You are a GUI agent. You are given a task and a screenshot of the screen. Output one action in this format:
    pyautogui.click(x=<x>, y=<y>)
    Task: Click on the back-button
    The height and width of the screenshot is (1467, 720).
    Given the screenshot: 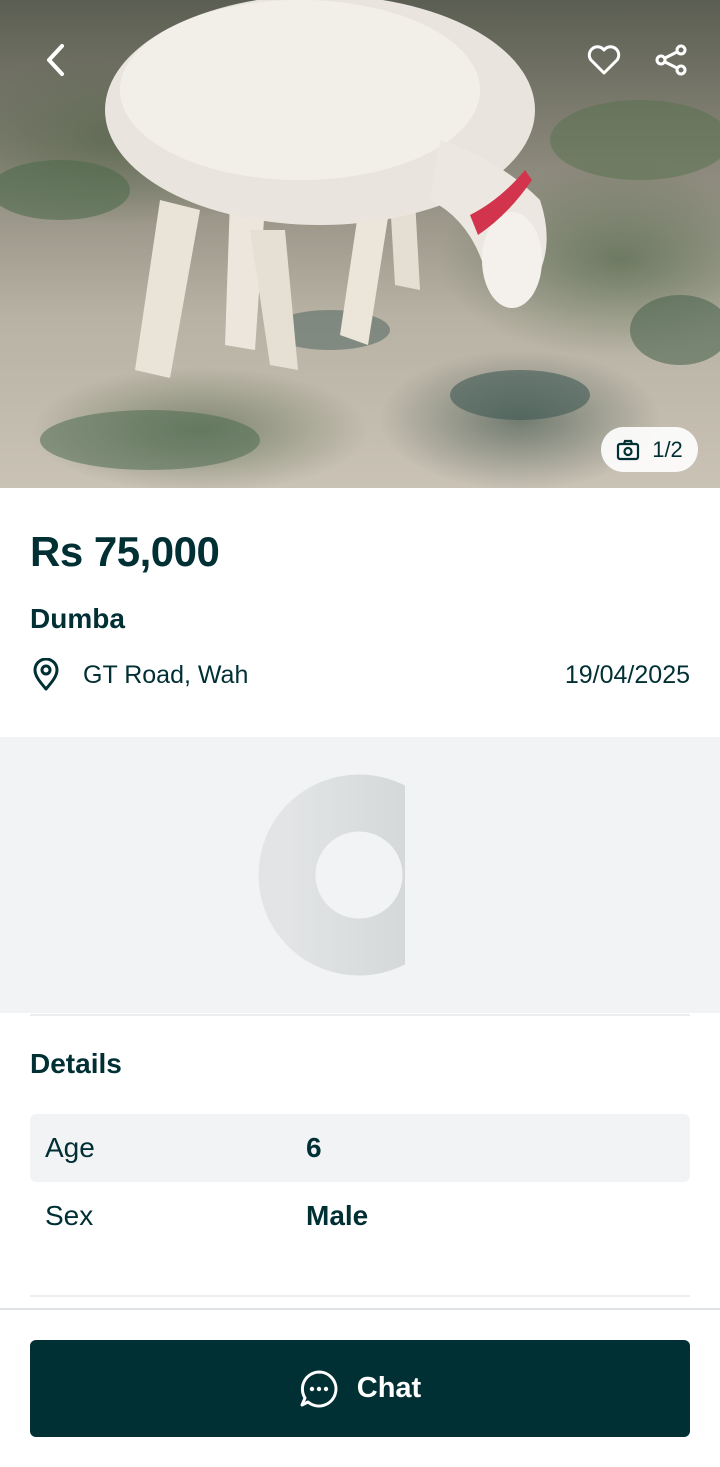 What is the action you would take?
    pyautogui.click(x=56, y=60)
    